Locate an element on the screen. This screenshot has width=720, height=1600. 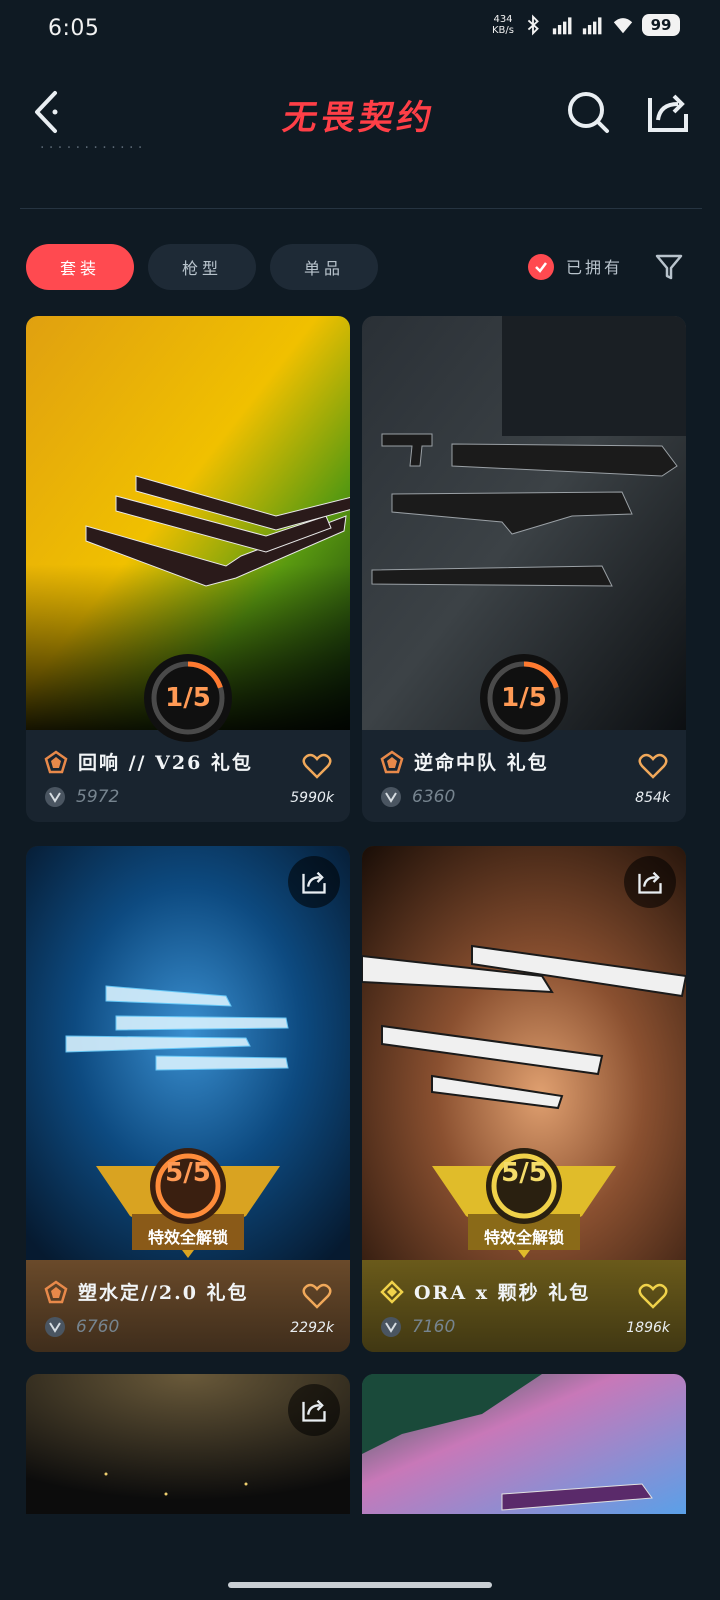
tab-single-item: 单品 is located at coordinates (324, 267).